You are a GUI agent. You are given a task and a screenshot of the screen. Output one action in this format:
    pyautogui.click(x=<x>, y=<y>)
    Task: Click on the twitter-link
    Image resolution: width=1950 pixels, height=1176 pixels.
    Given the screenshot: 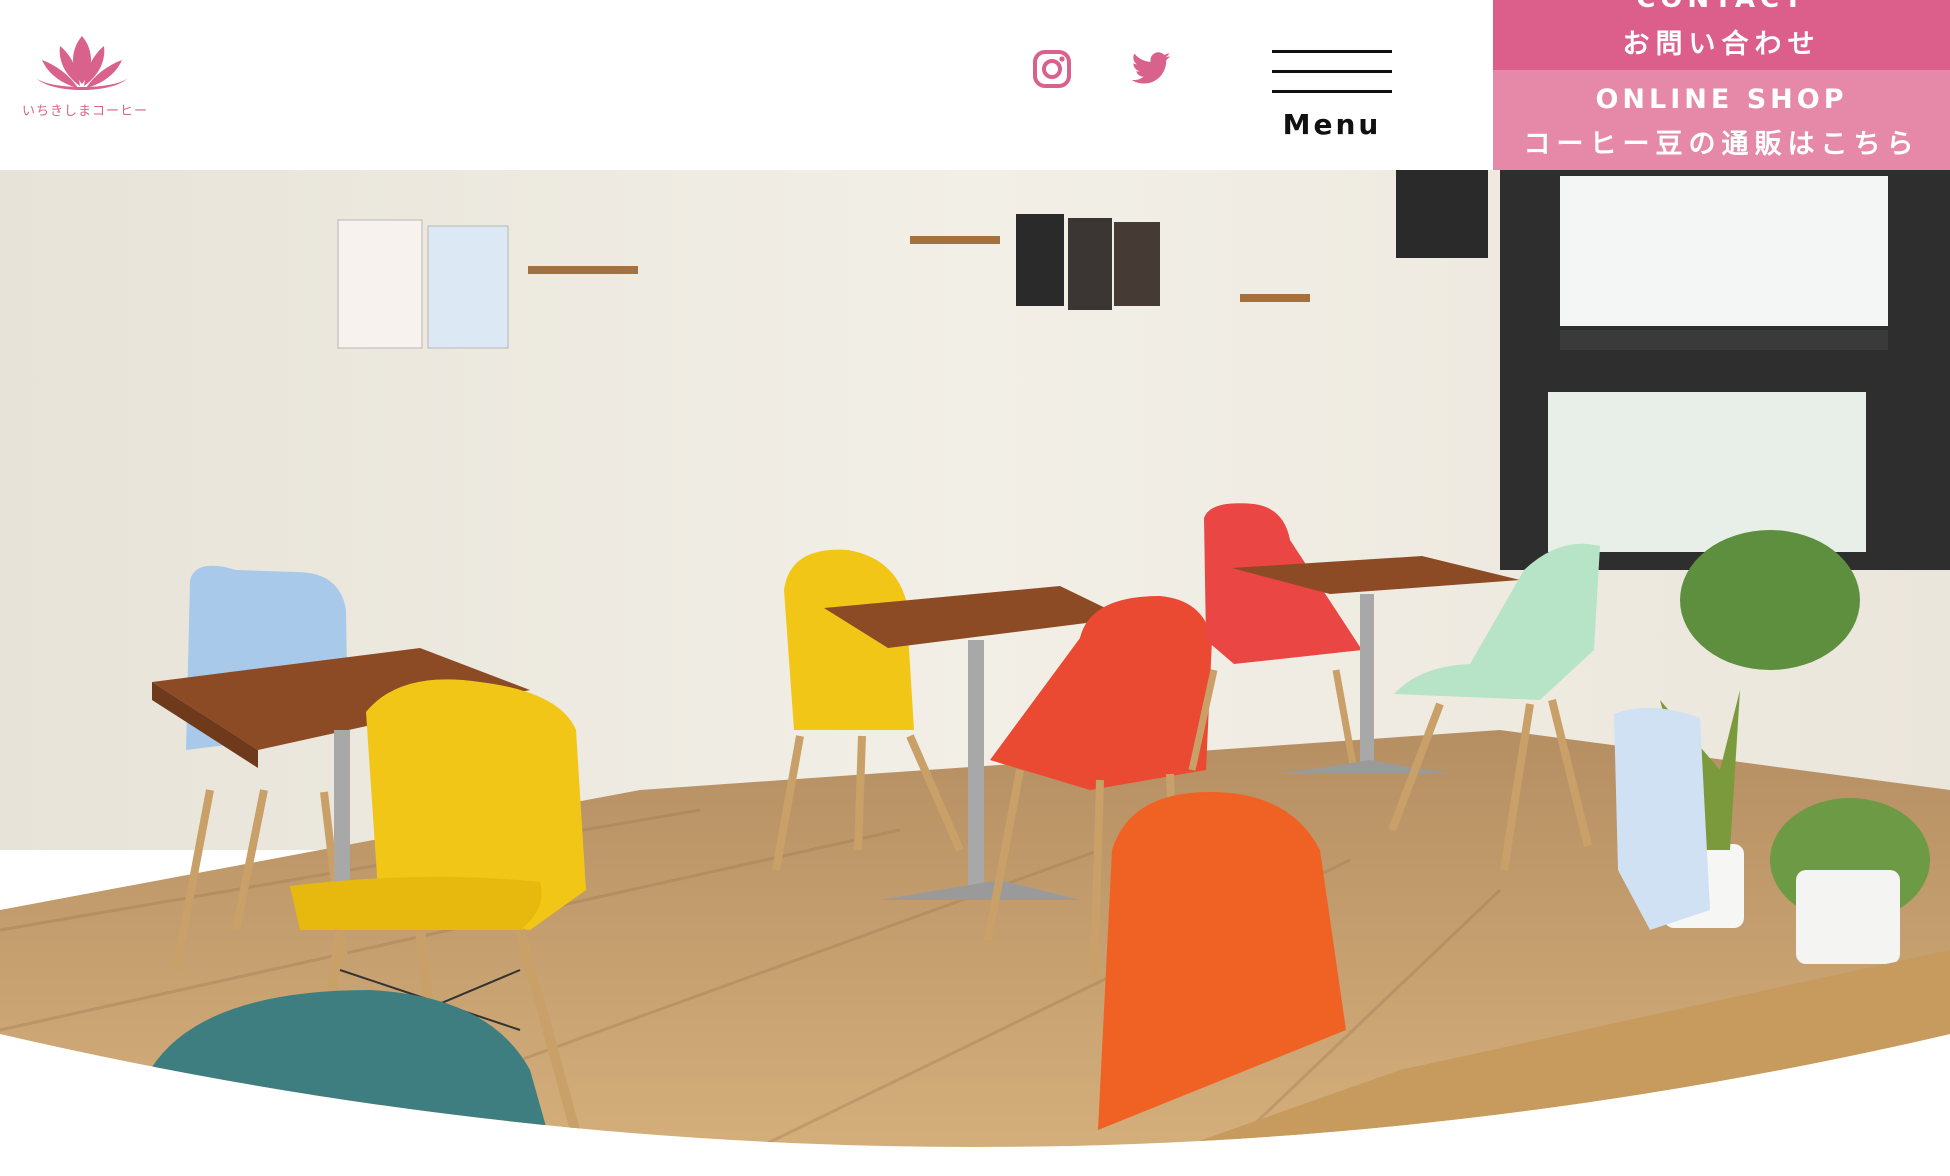 What is the action you would take?
    pyautogui.click(x=1151, y=69)
    